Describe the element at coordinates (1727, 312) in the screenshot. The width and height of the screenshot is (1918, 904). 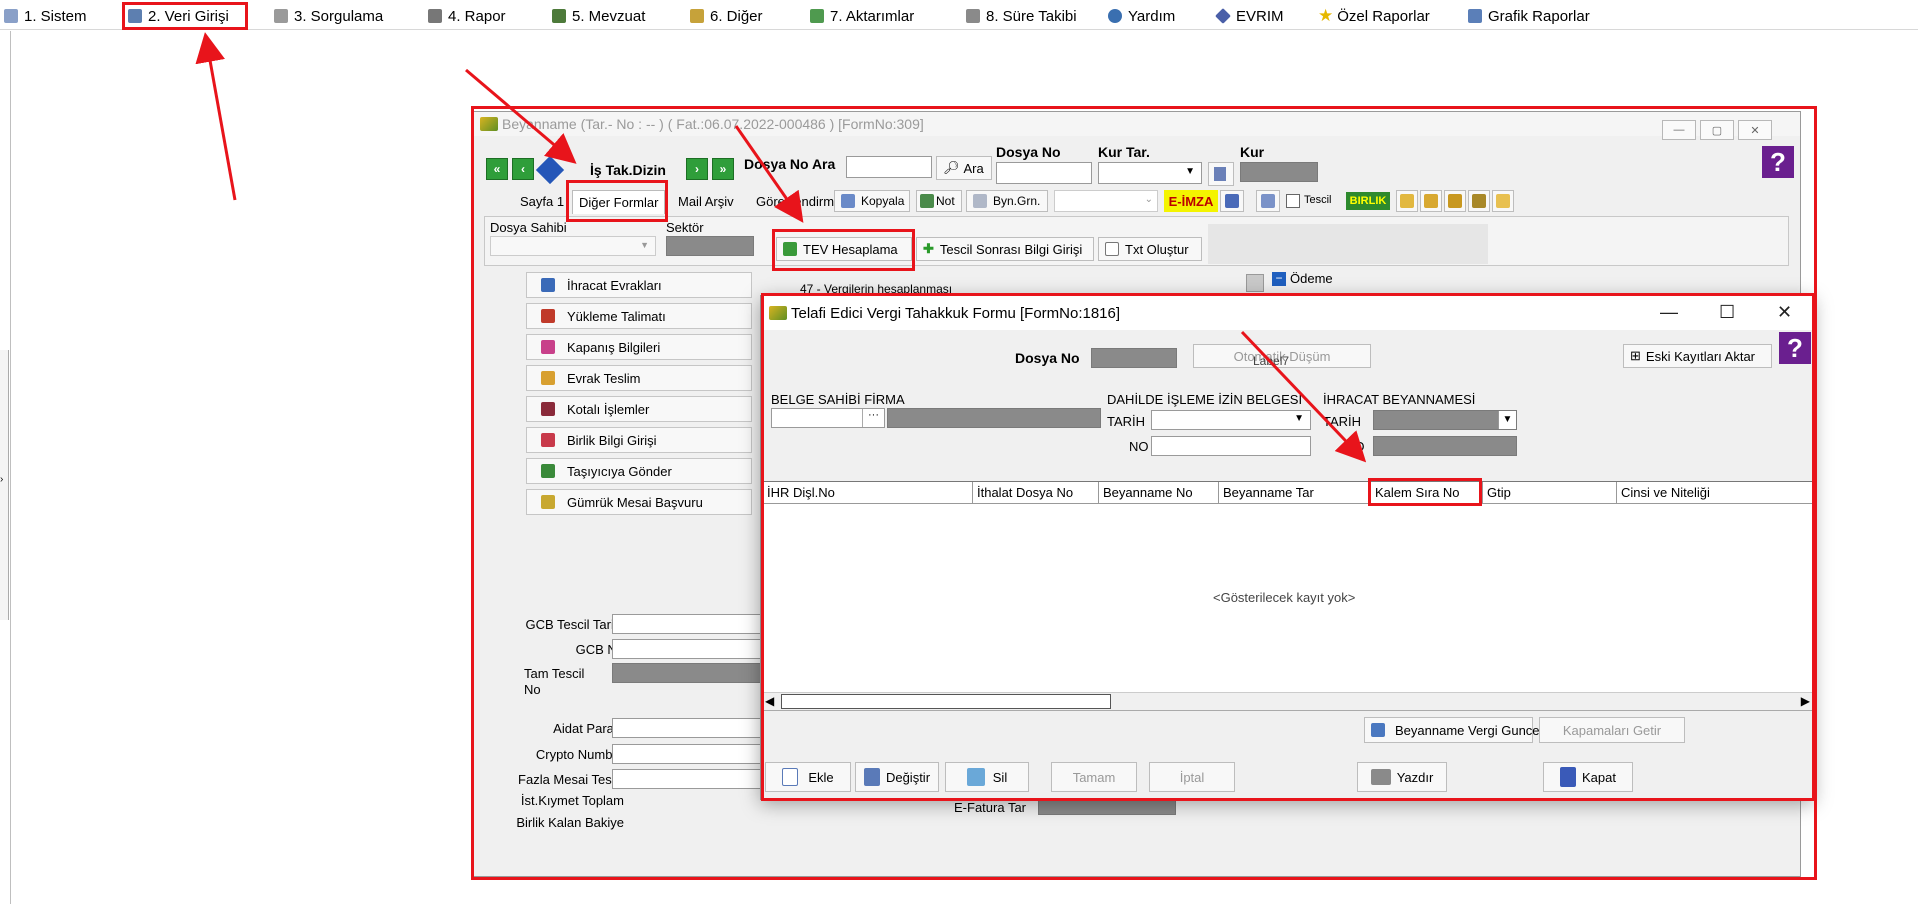
I see `maximize-button: ☐` at that location.